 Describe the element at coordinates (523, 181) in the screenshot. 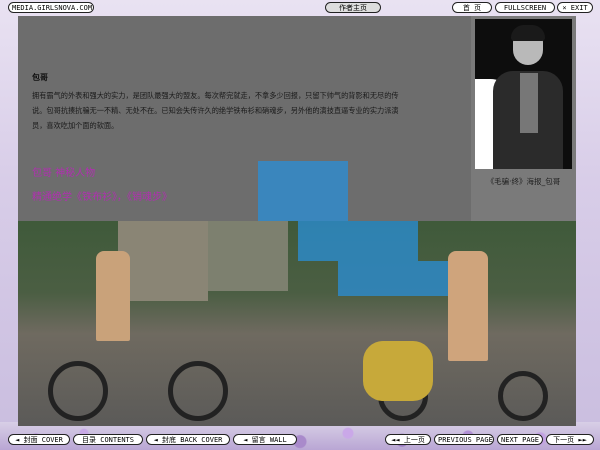

I see `portrait-caption: 《毛骗·终》海报_包哥` at that location.